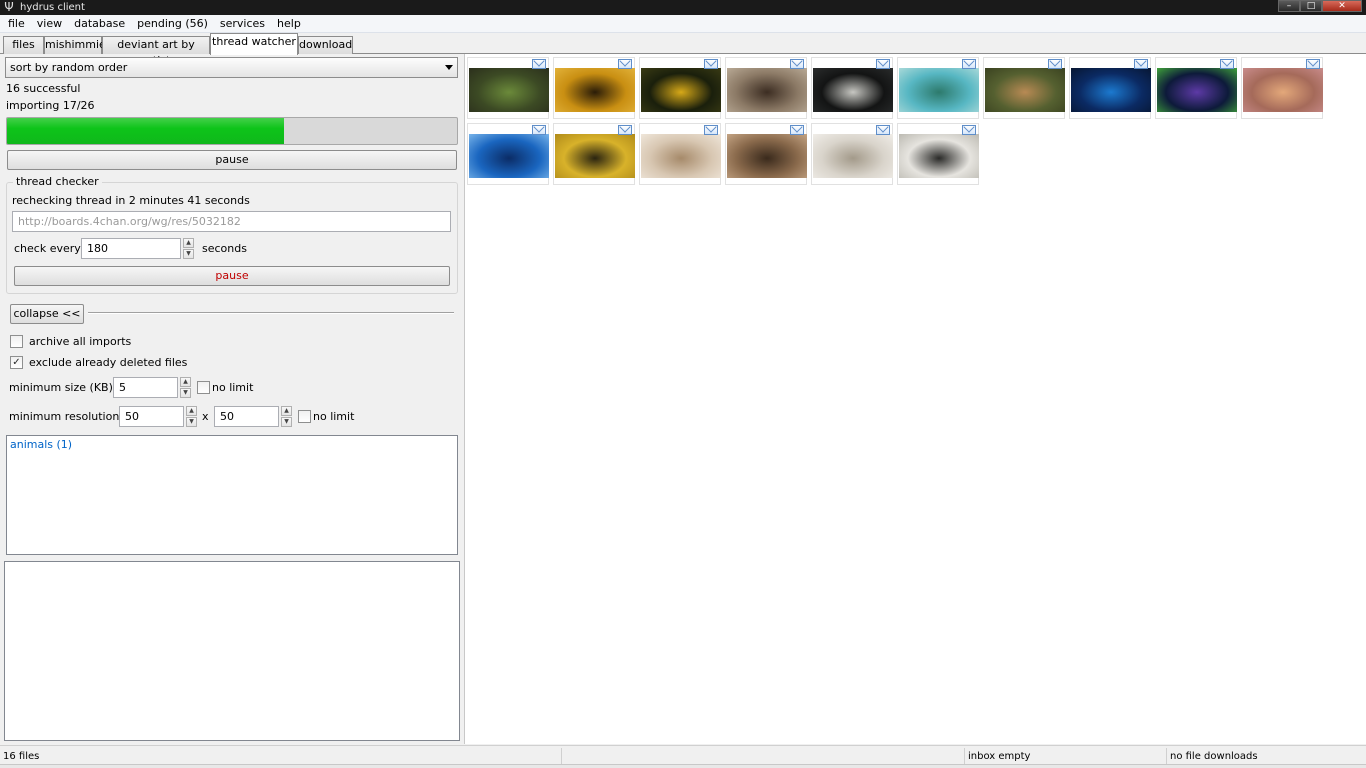 The height and width of the screenshot is (768, 1366). I want to click on thumbnail-wasp, so click(594, 88).